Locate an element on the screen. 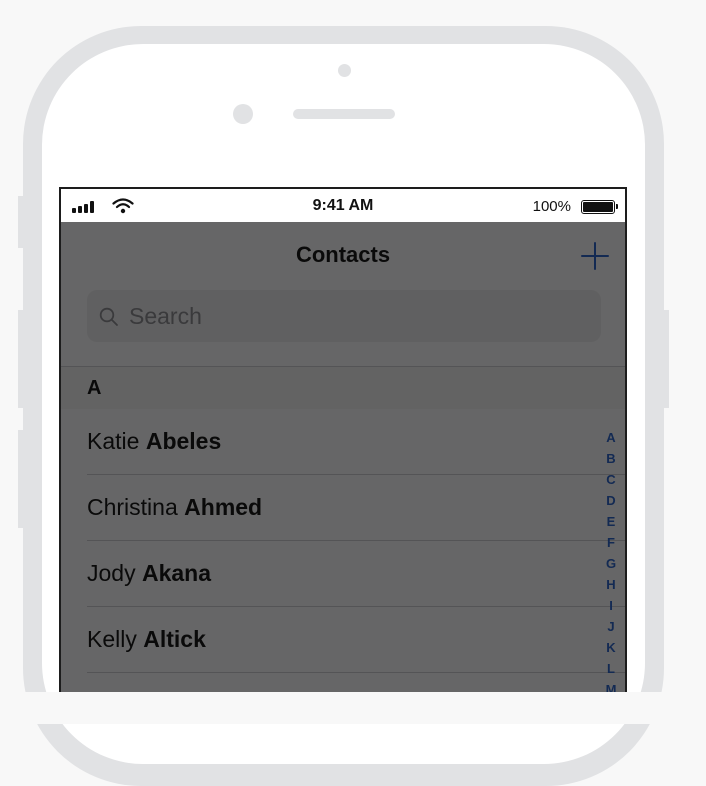 This screenshot has height=786, width=706. contact-name: Kelly Altick is located at coordinates (146, 639).